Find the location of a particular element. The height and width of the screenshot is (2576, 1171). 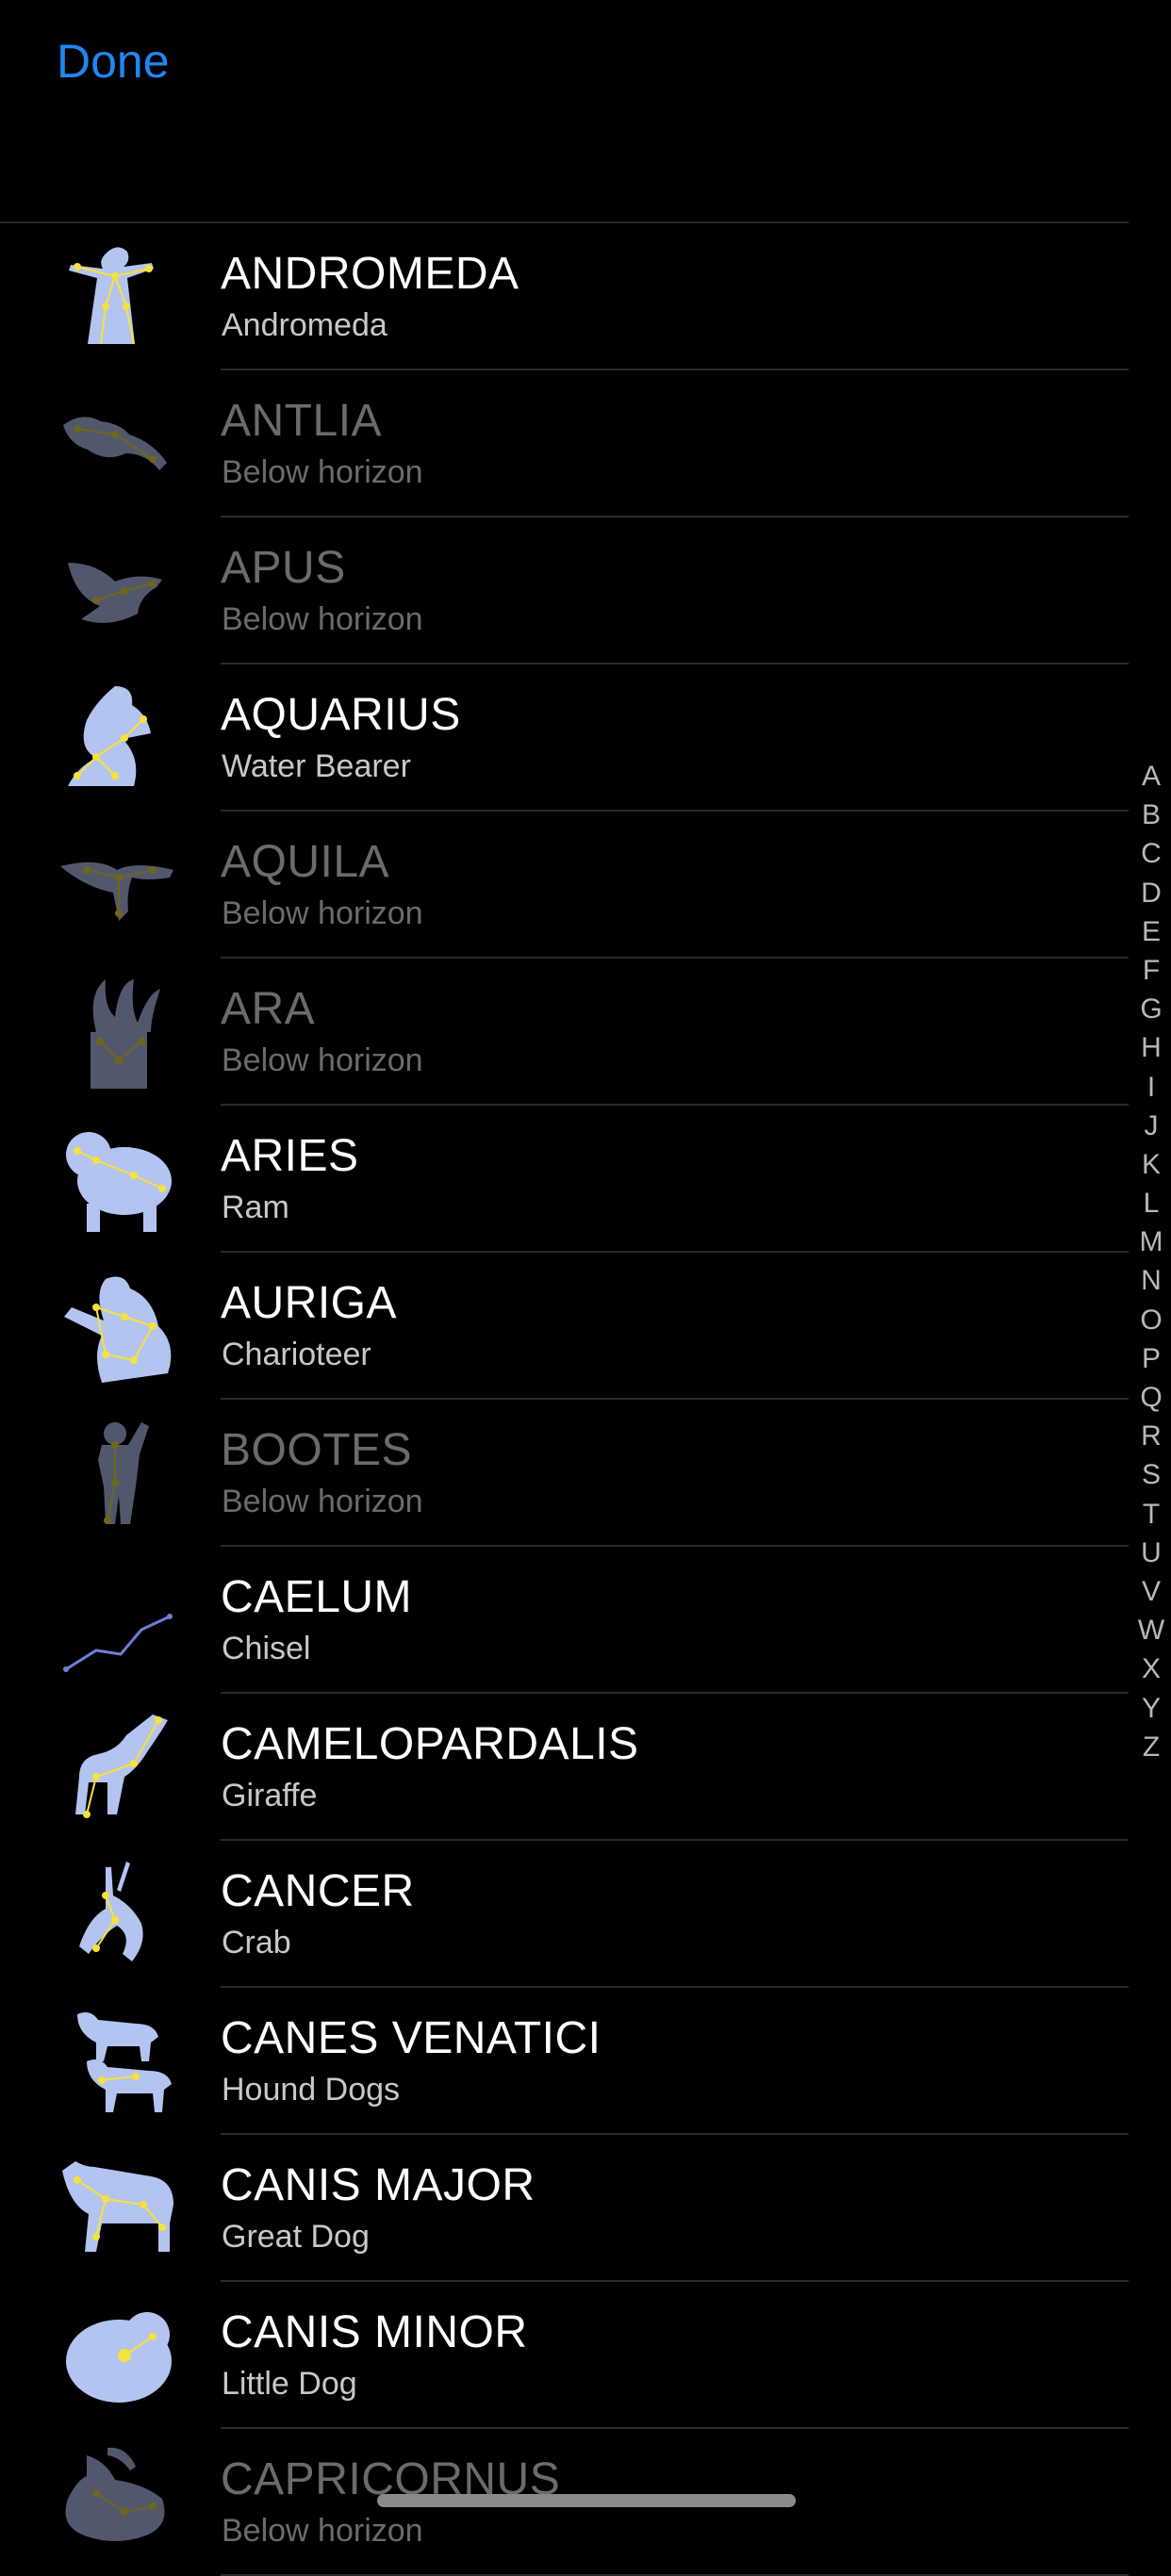

index-letter-a: A is located at coordinates (1151, 776).